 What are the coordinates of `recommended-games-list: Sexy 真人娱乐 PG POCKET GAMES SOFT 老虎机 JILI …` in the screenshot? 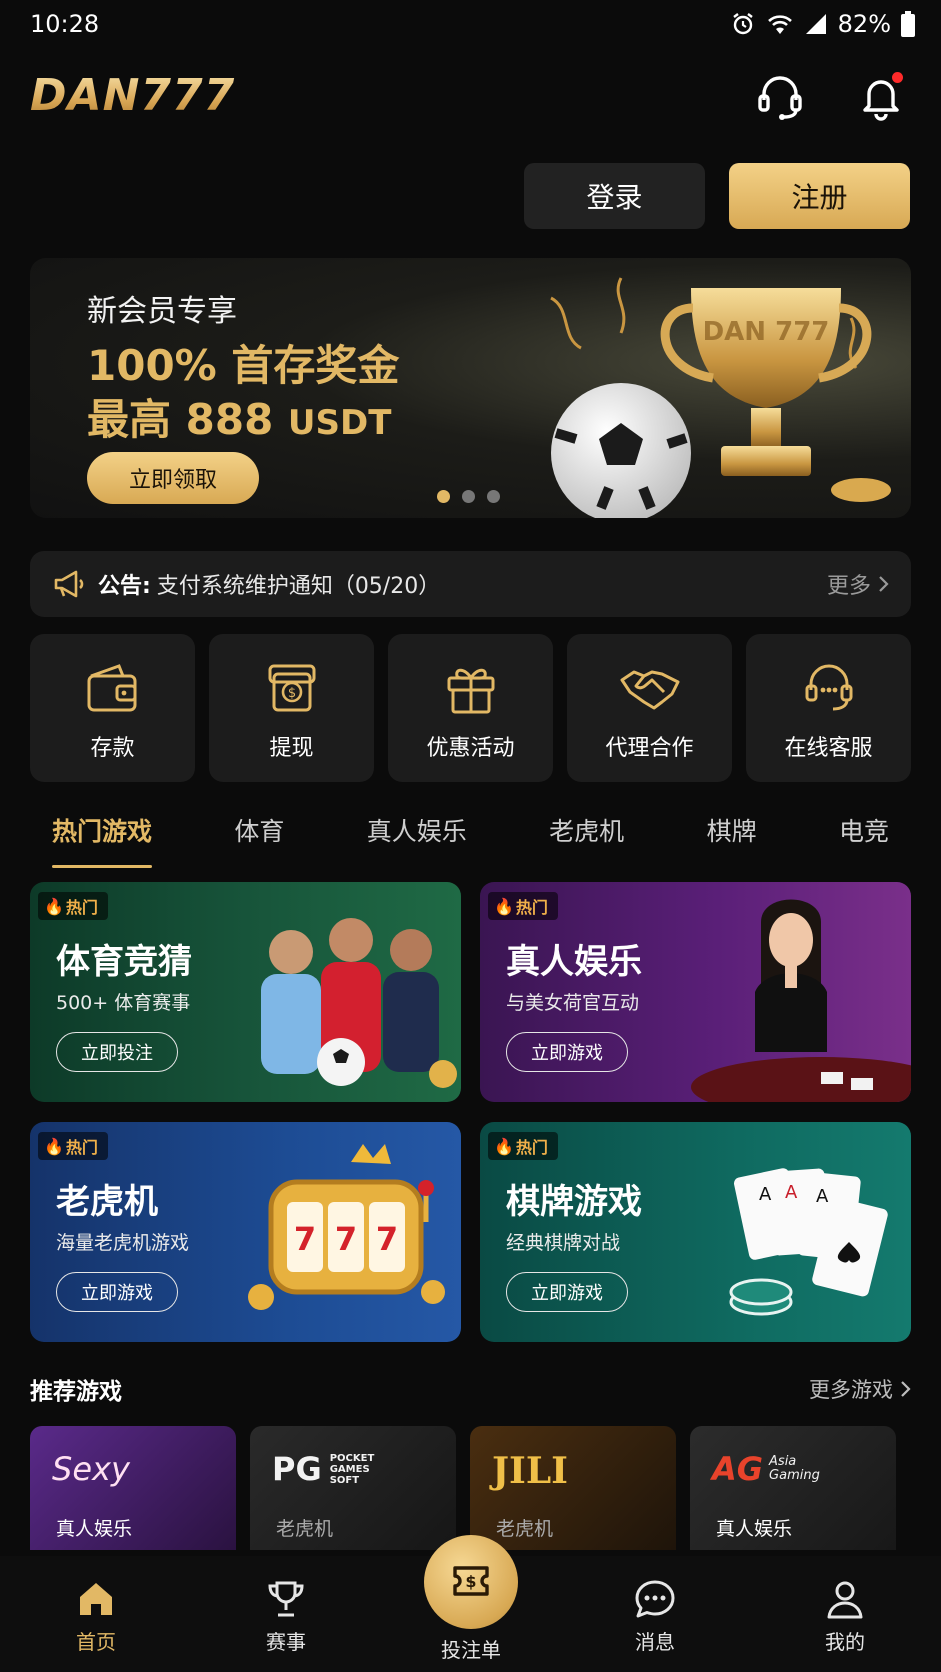 It's located at (470, 1488).